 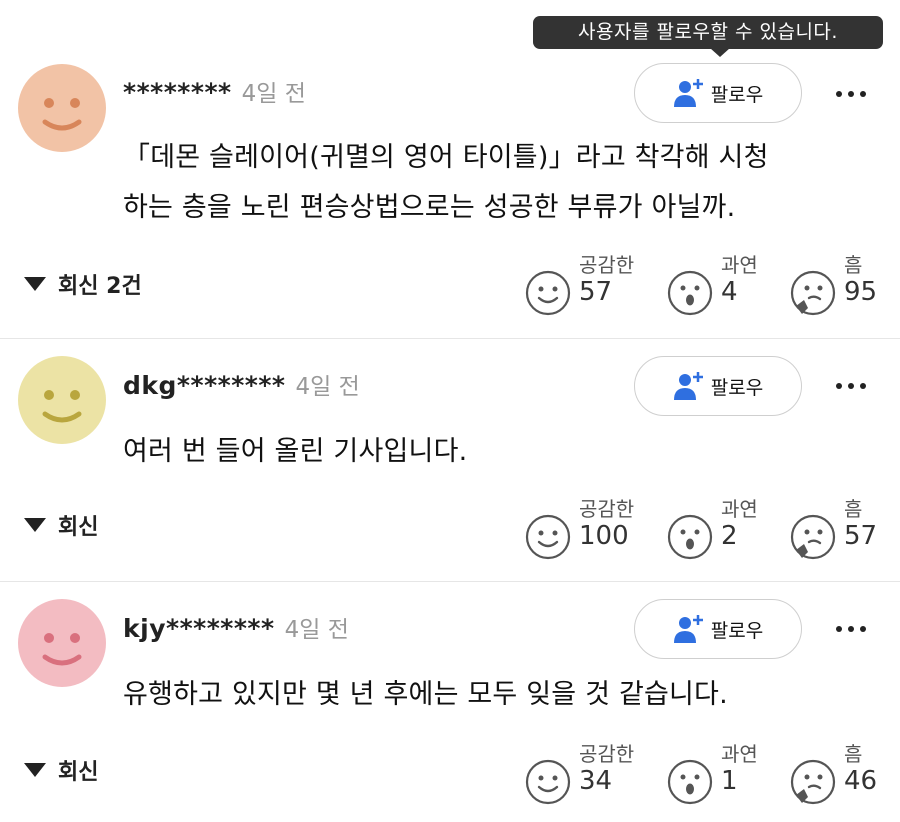 I want to click on reaction-count: 46, so click(x=861, y=781).